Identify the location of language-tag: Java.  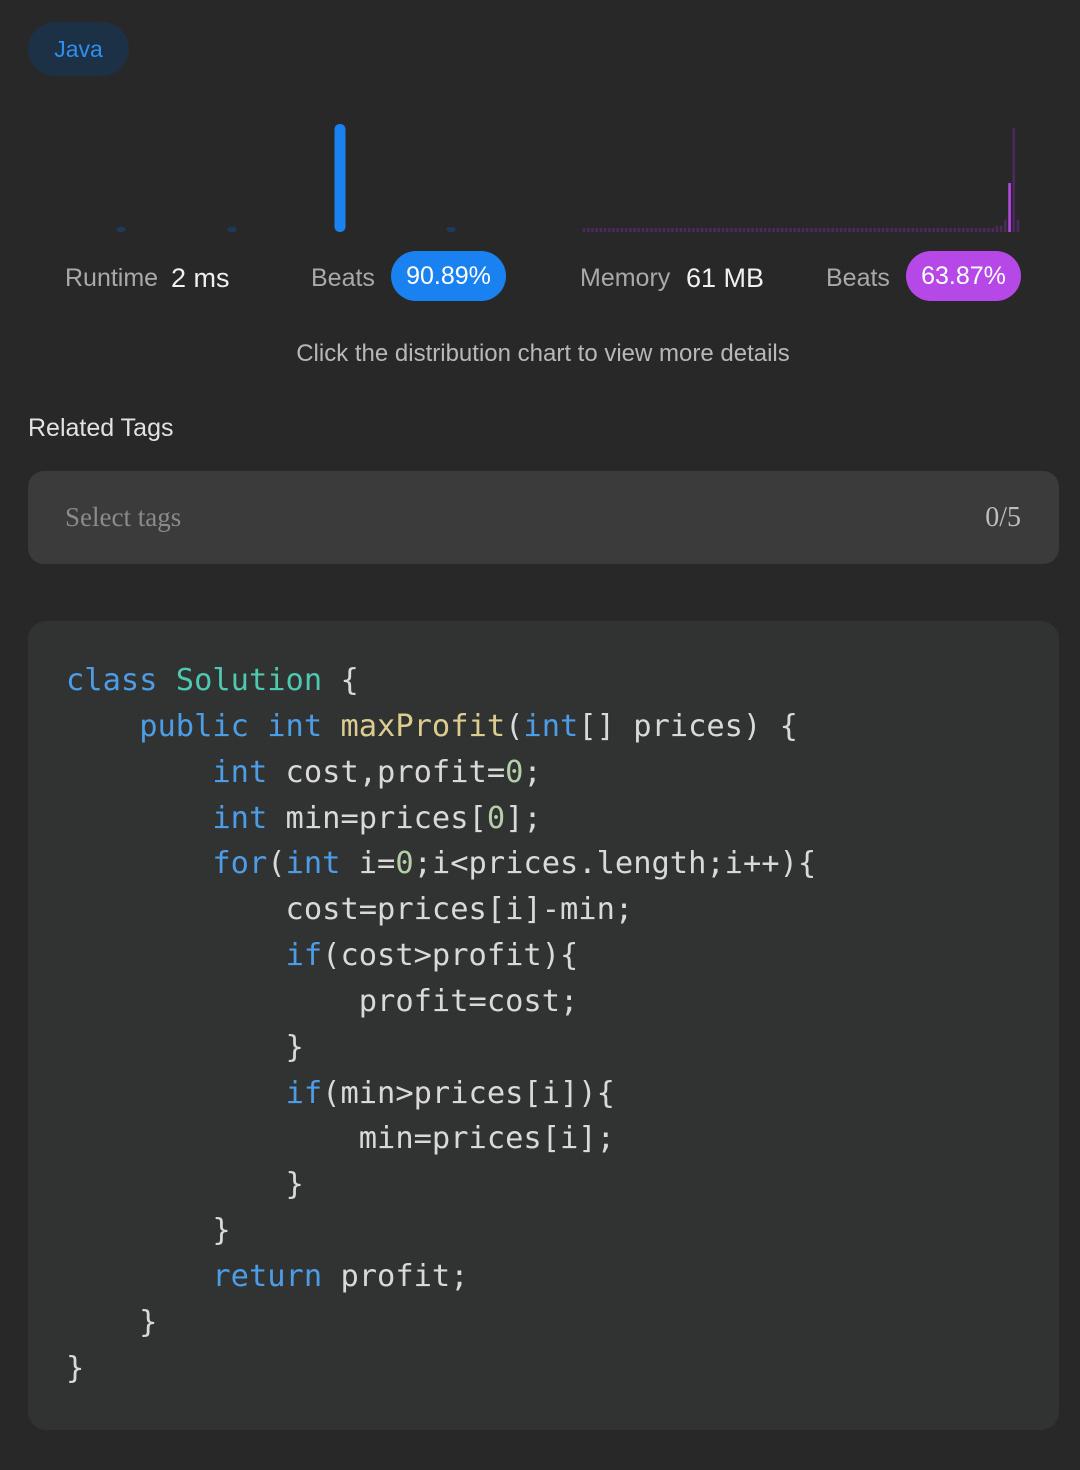
(78, 49).